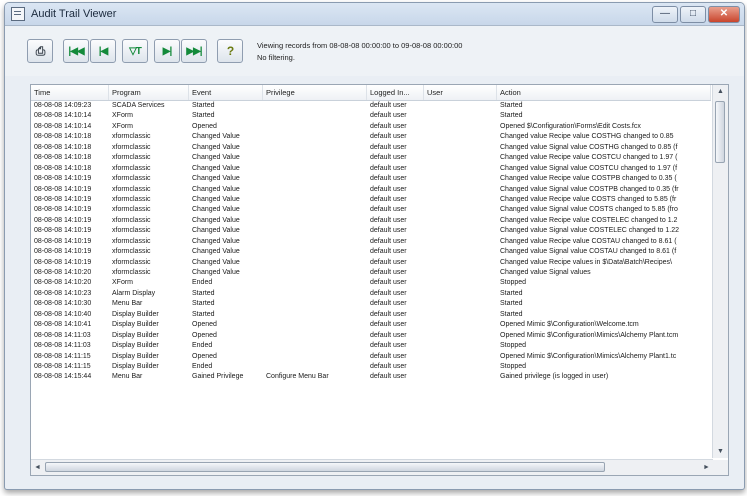 This screenshot has width=747, height=496. Describe the element at coordinates (604, 92) in the screenshot. I see `column-header-action: Action` at that location.